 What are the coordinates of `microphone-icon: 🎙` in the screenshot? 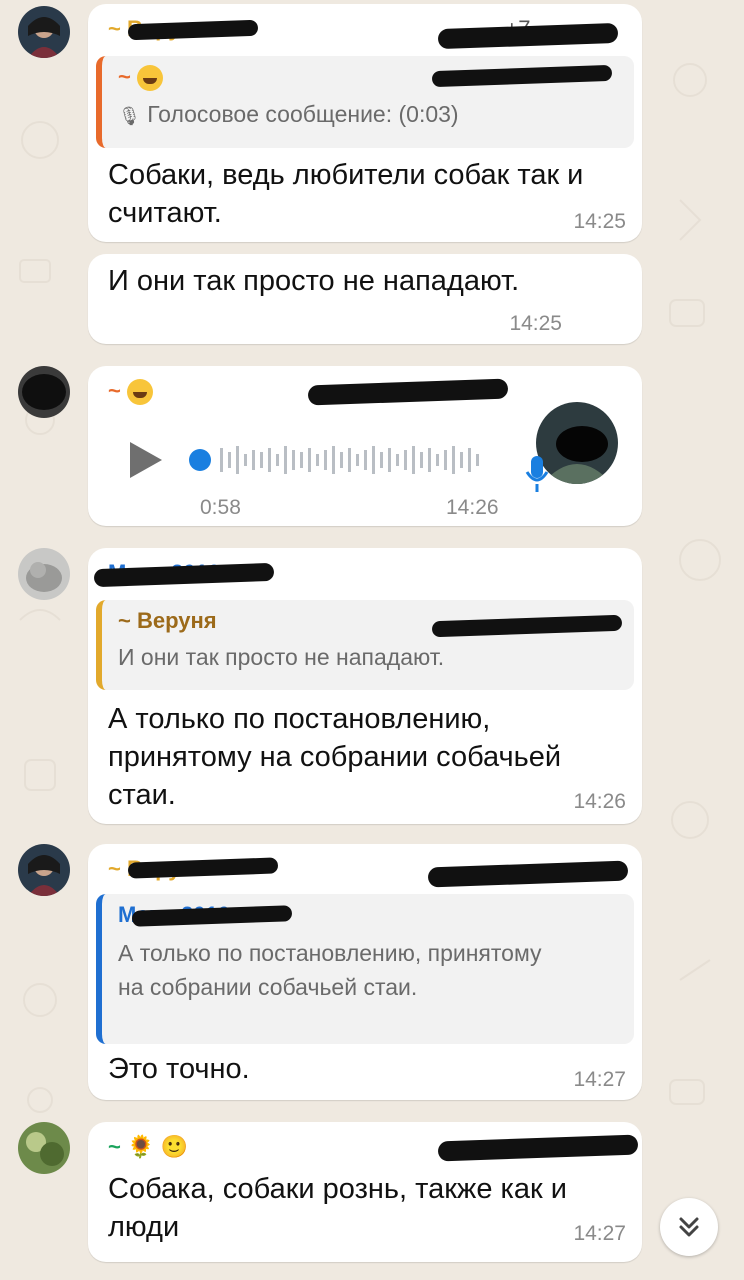 It's located at (129, 116).